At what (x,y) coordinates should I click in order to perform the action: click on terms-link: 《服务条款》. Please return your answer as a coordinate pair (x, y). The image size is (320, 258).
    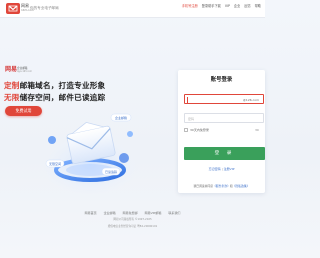
    Looking at the image, I should click on (221, 186).